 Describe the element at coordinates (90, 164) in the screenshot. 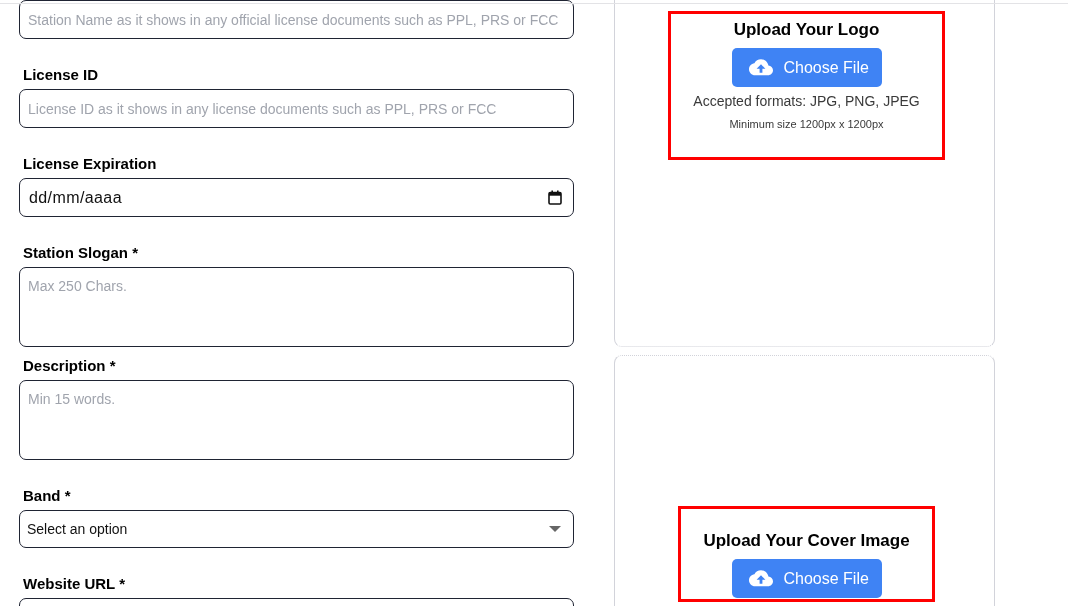

I see `field-label: License Expiration` at that location.